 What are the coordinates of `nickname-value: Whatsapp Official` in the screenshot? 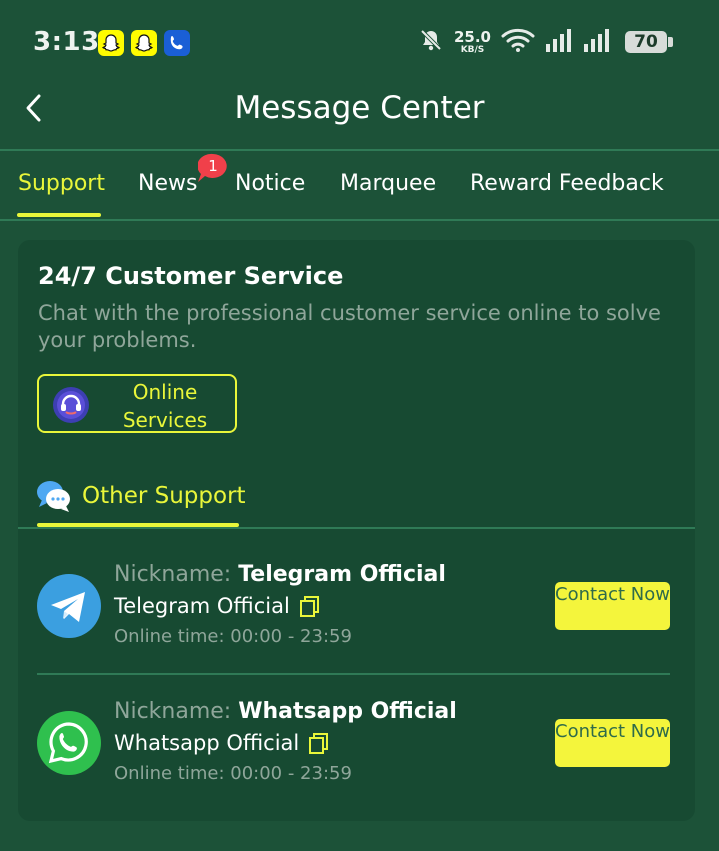 It's located at (347, 711).